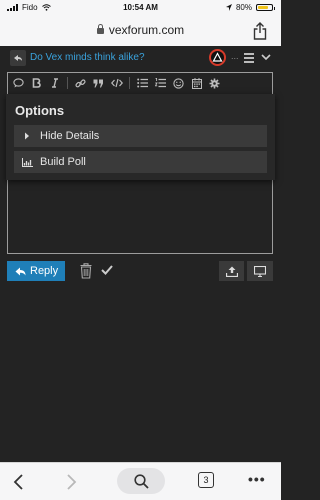 The width and height of the screenshot is (320, 500). Describe the element at coordinates (214, 83) in the screenshot. I see `gear-icon` at that location.